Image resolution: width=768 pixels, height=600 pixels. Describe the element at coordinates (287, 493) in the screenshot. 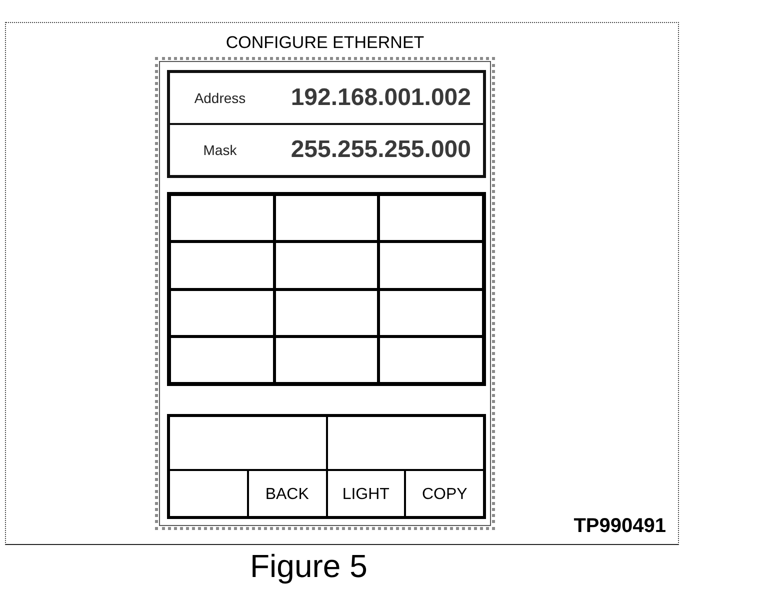

I see `softkey-button: BACK` at that location.